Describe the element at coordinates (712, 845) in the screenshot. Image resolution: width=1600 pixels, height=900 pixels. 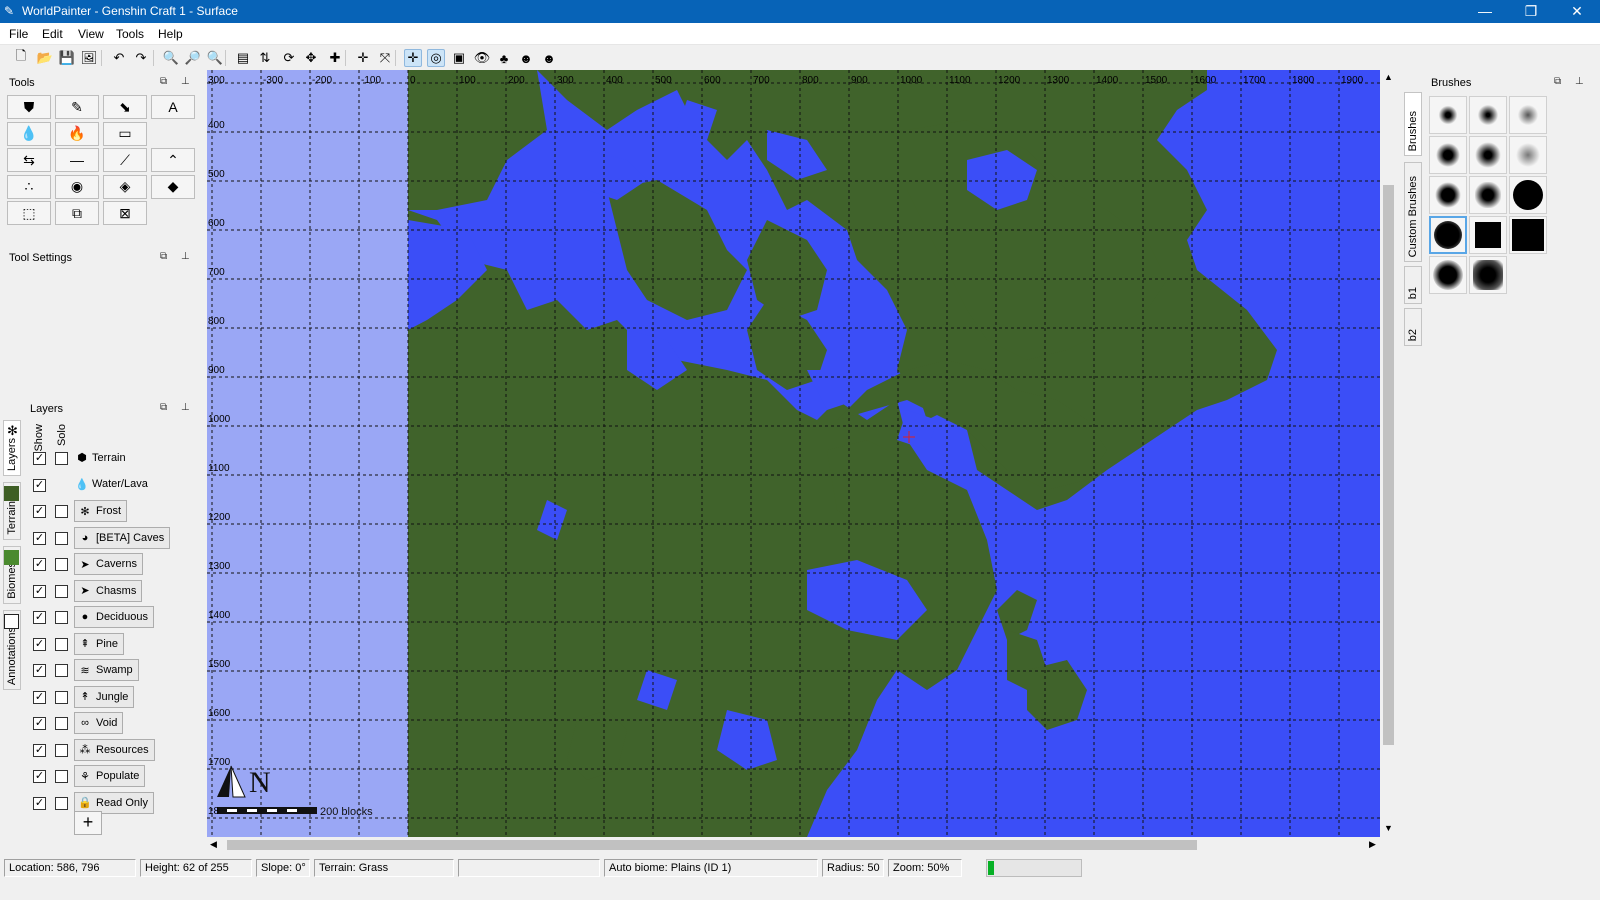
I see `horizontal-scroll-thumb` at that location.